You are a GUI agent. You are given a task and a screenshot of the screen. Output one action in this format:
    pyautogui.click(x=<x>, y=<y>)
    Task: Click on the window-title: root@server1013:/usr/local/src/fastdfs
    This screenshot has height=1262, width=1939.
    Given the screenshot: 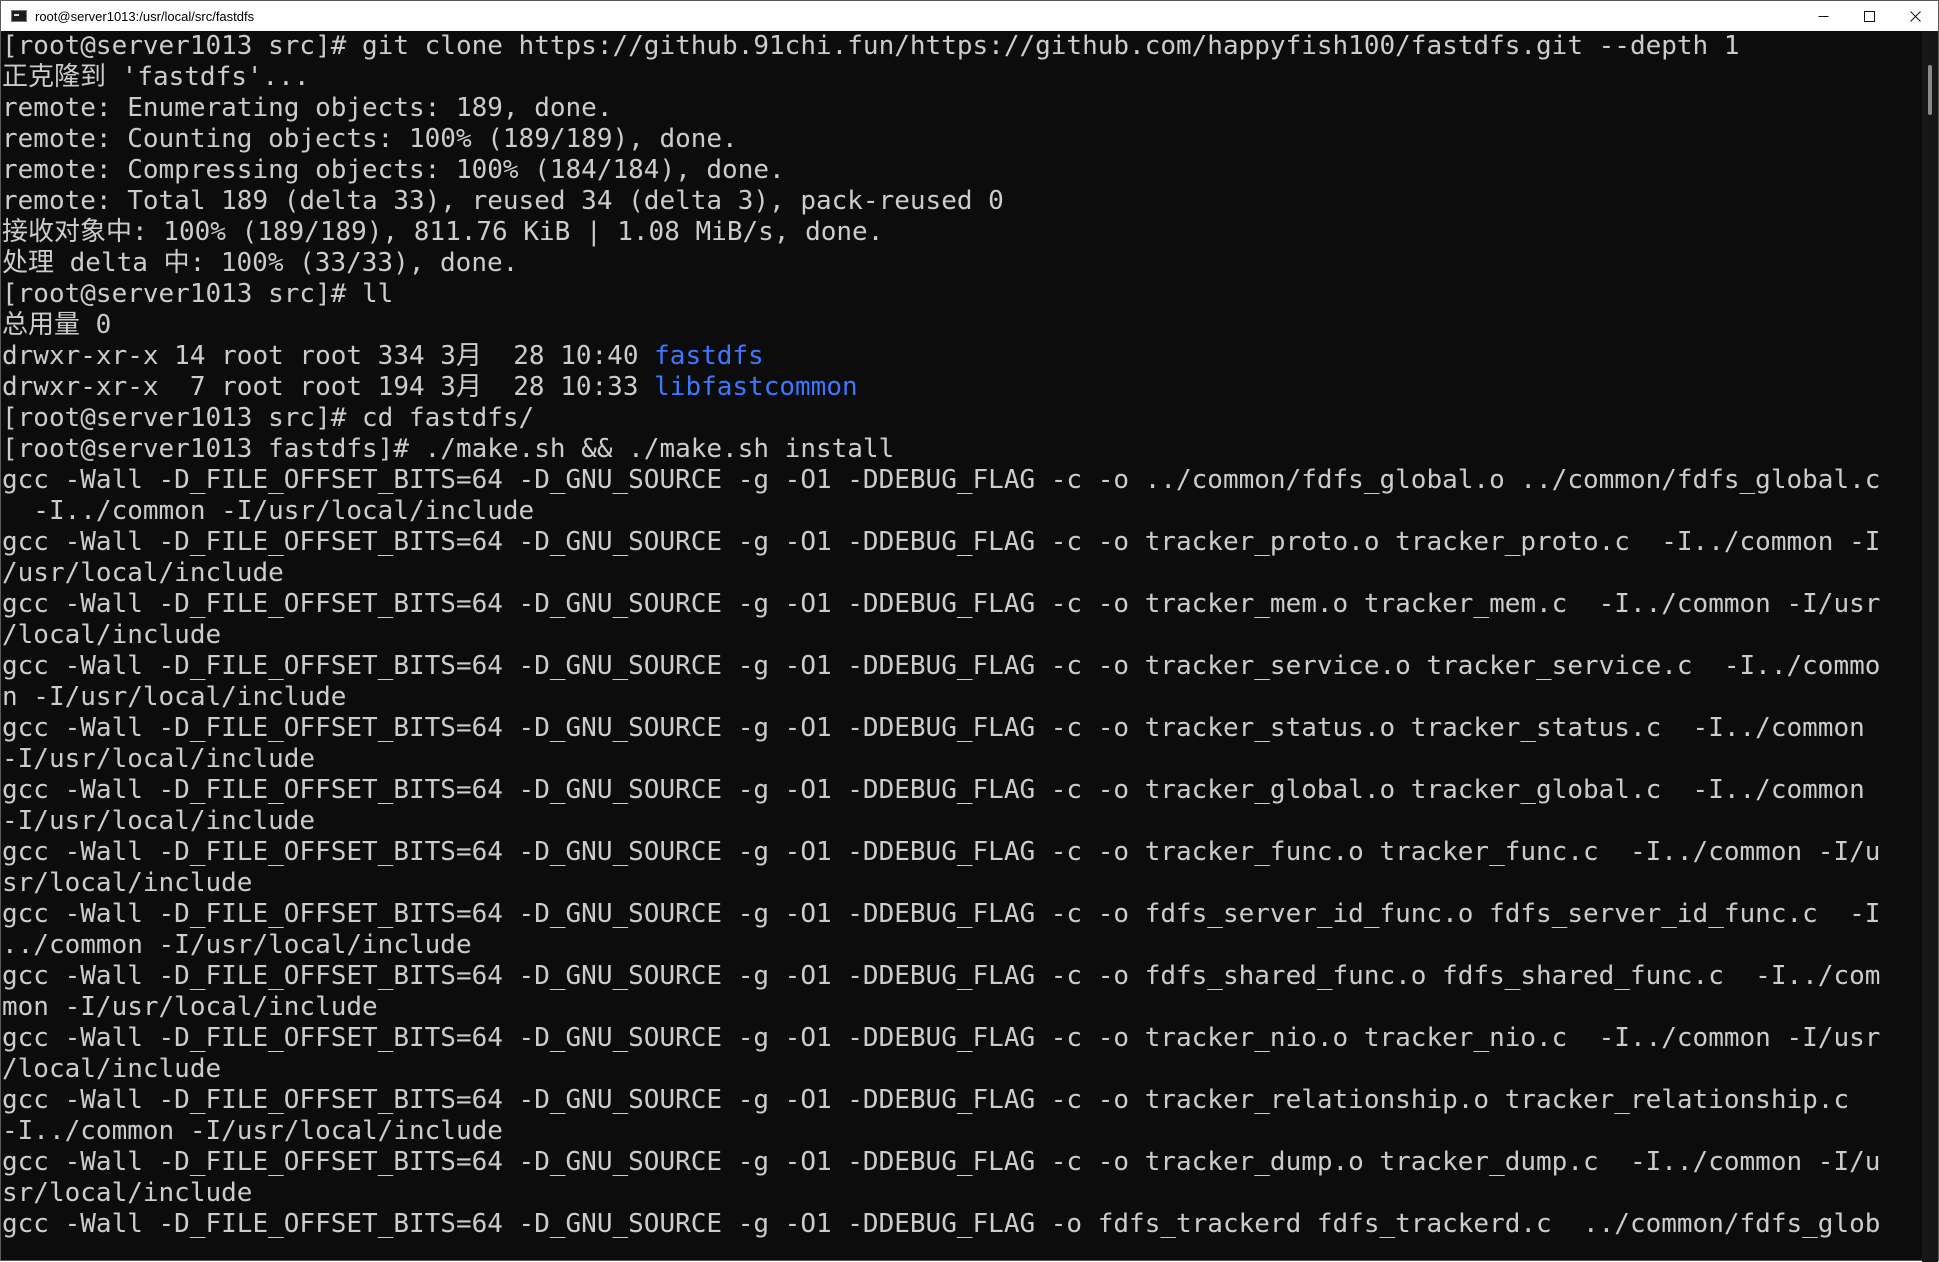 What is the action you would take?
    pyautogui.click(x=145, y=16)
    